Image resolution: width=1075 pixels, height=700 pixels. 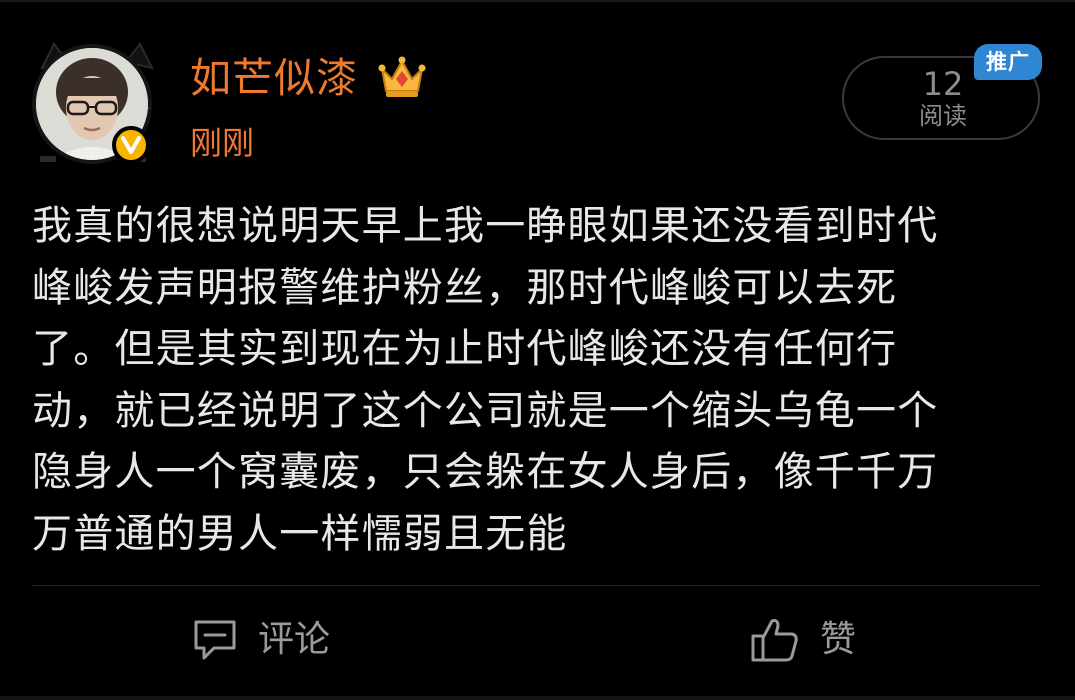 I want to click on post-body-line: 隐身人一个窝囊废，只会躲在女人身后，像千千万, so click(x=485, y=472).